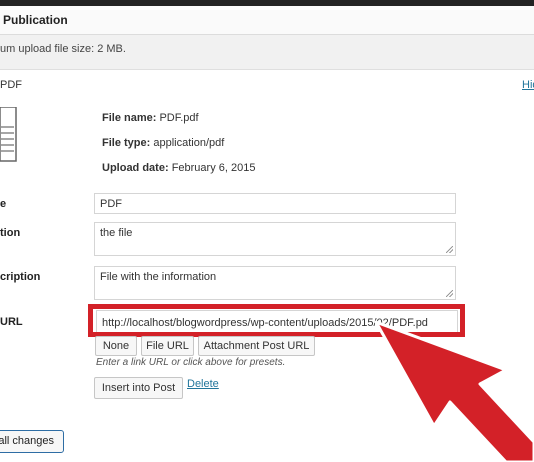 This screenshot has width=534, height=462. What do you see at coordinates (10, 233) in the screenshot?
I see `caption-field-label: tion` at bounding box center [10, 233].